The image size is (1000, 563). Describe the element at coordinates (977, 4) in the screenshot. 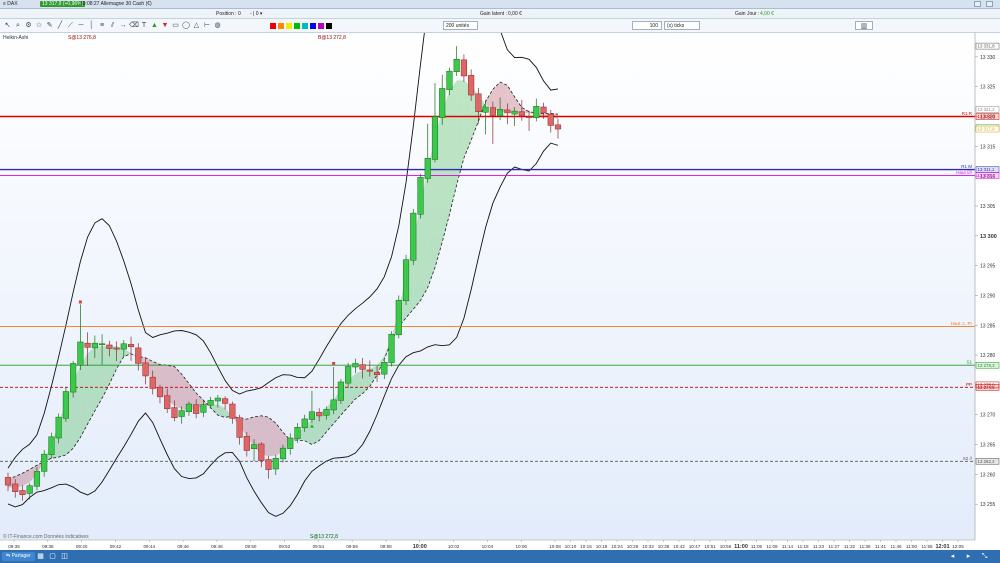

I see `minimize-button` at that location.